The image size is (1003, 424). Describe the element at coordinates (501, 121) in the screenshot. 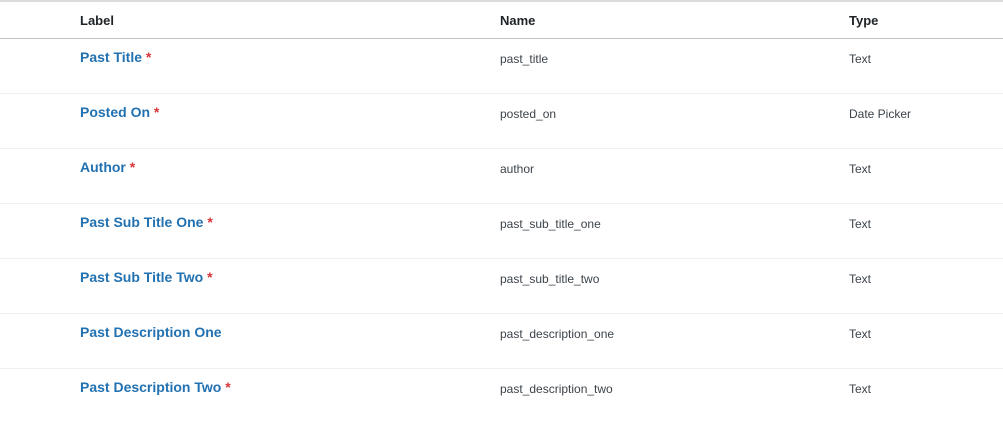

I see `table-row: Posted On * posted_on Date Picker` at that location.